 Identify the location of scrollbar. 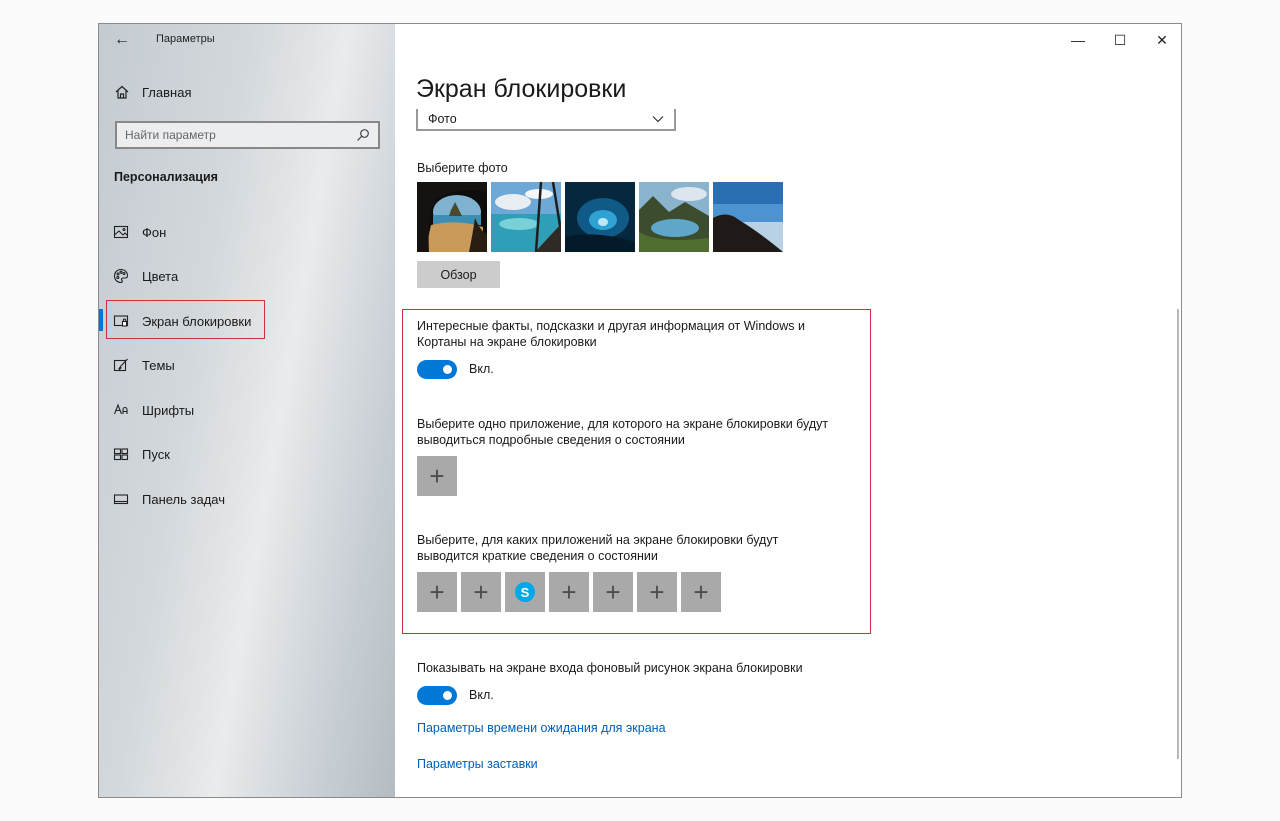
(1178, 534).